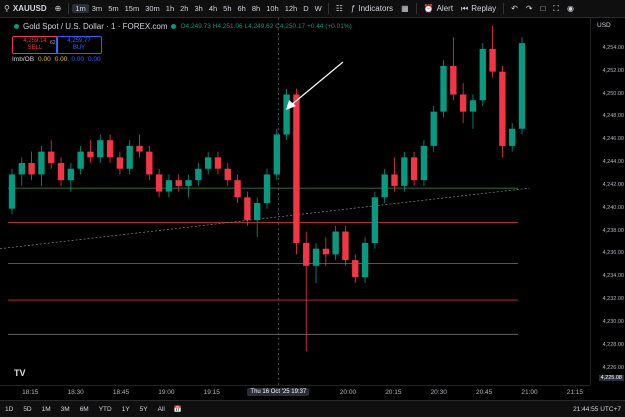 Image resolution: width=625 pixels, height=417 pixels. What do you see at coordinates (161, 409) in the screenshot?
I see `range-all: All` at bounding box center [161, 409].